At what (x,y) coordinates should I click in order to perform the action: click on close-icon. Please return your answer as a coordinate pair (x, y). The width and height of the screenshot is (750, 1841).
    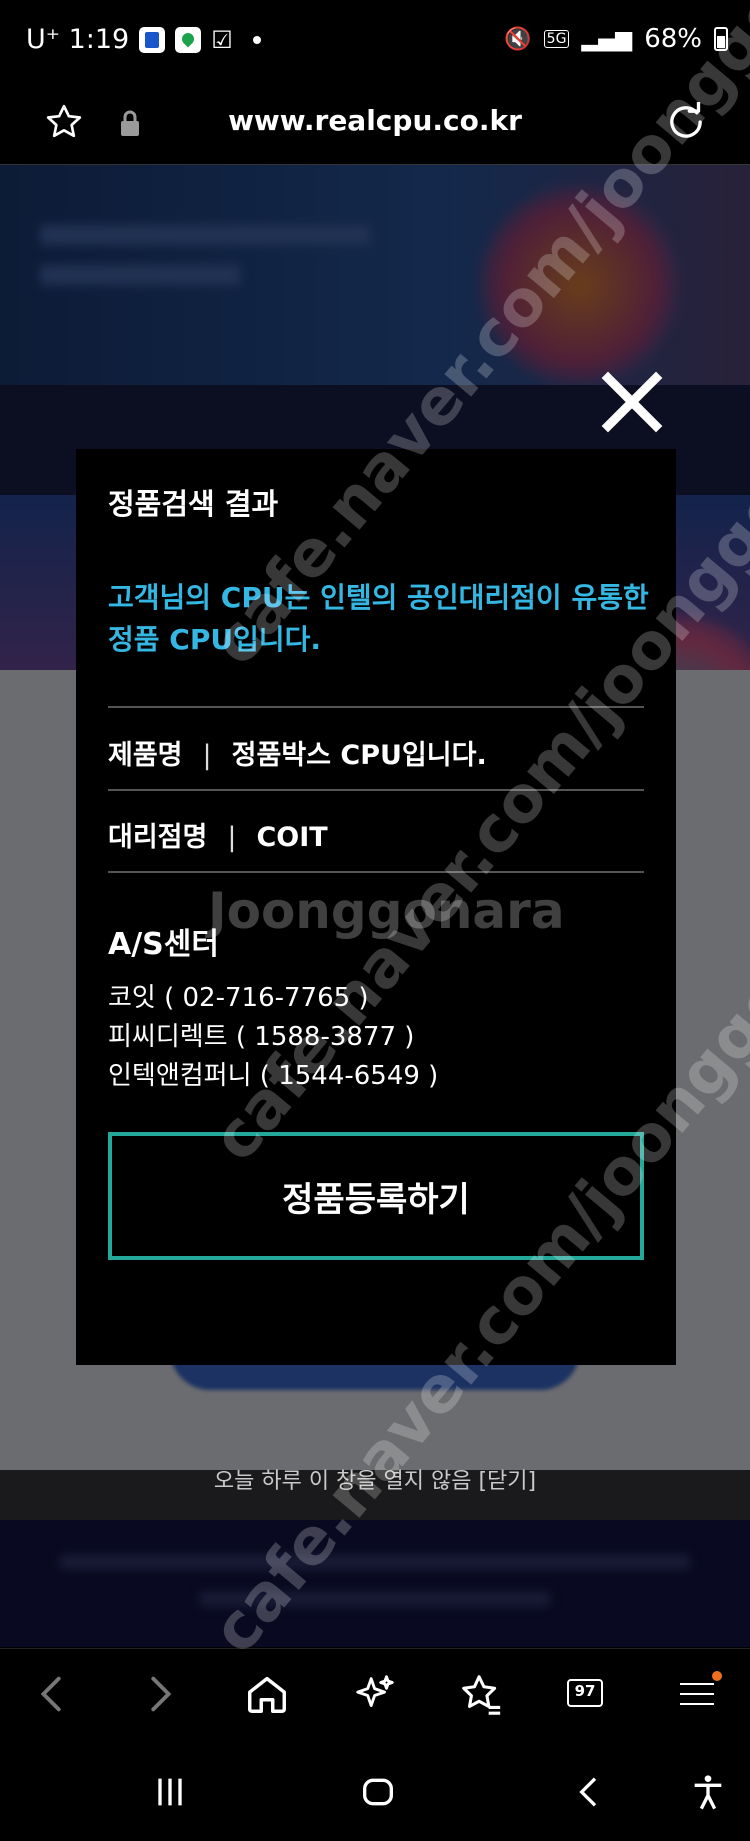
    Looking at the image, I should click on (632, 402).